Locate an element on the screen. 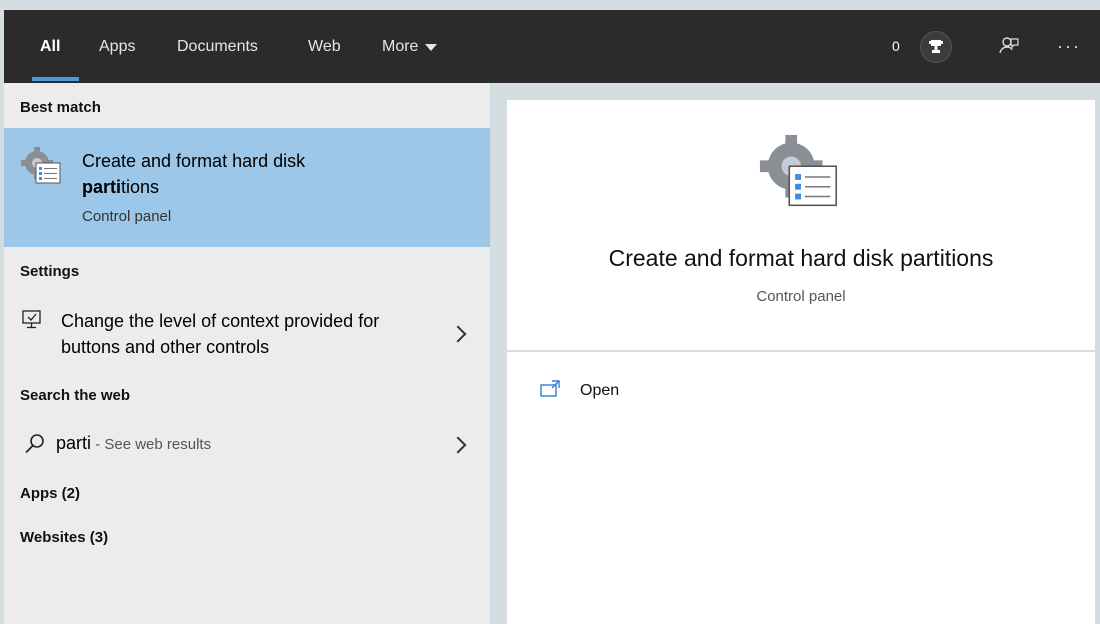 Image resolution: width=1100 pixels, height=624 pixels. tab-more-label: More is located at coordinates (400, 46).